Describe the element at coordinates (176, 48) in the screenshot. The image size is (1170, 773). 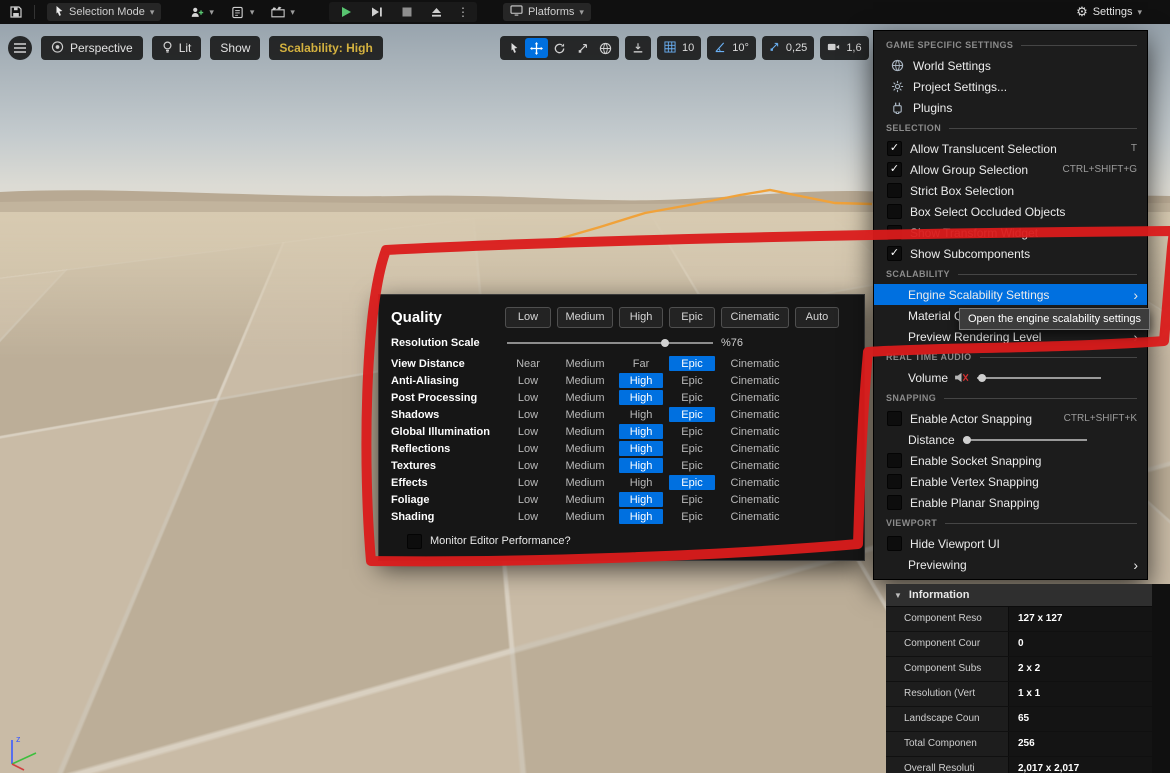
I see `lit-button: Lit` at that location.